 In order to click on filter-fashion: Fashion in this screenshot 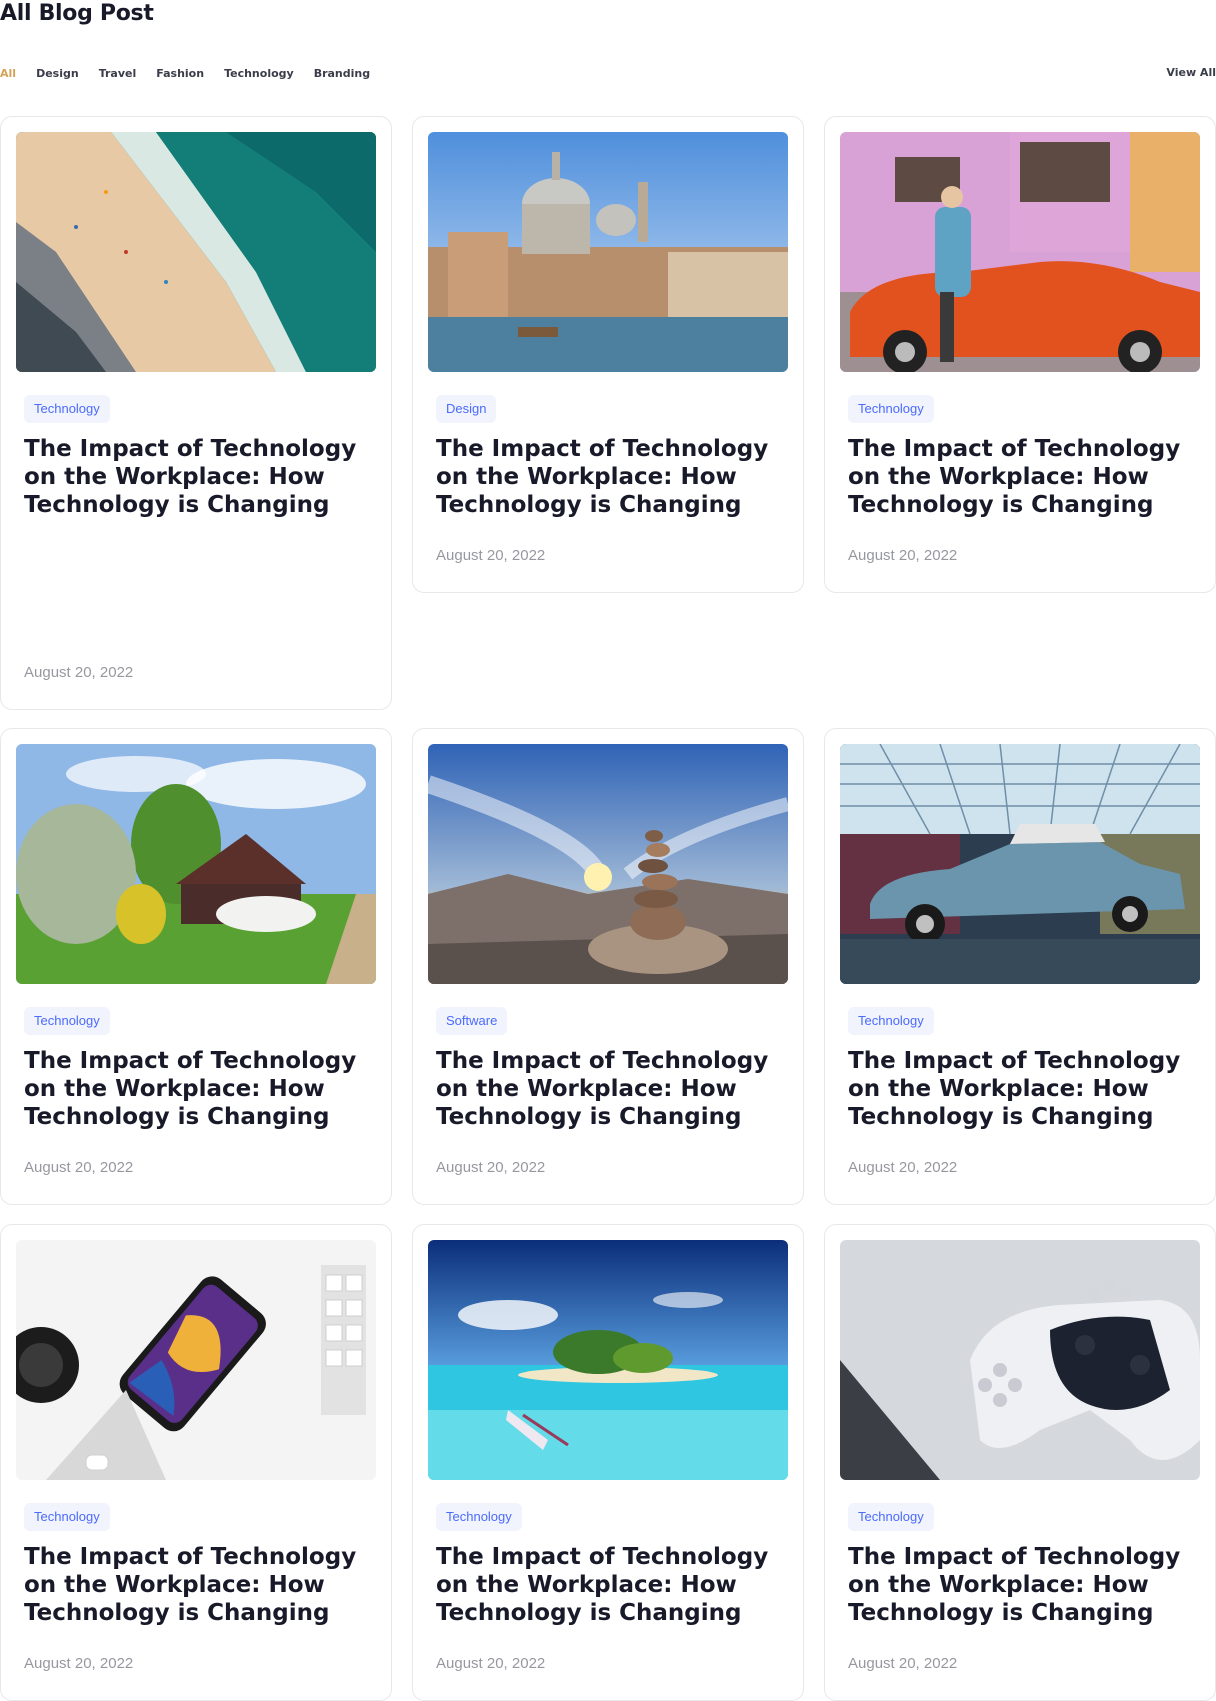, I will do `click(180, 73)`.